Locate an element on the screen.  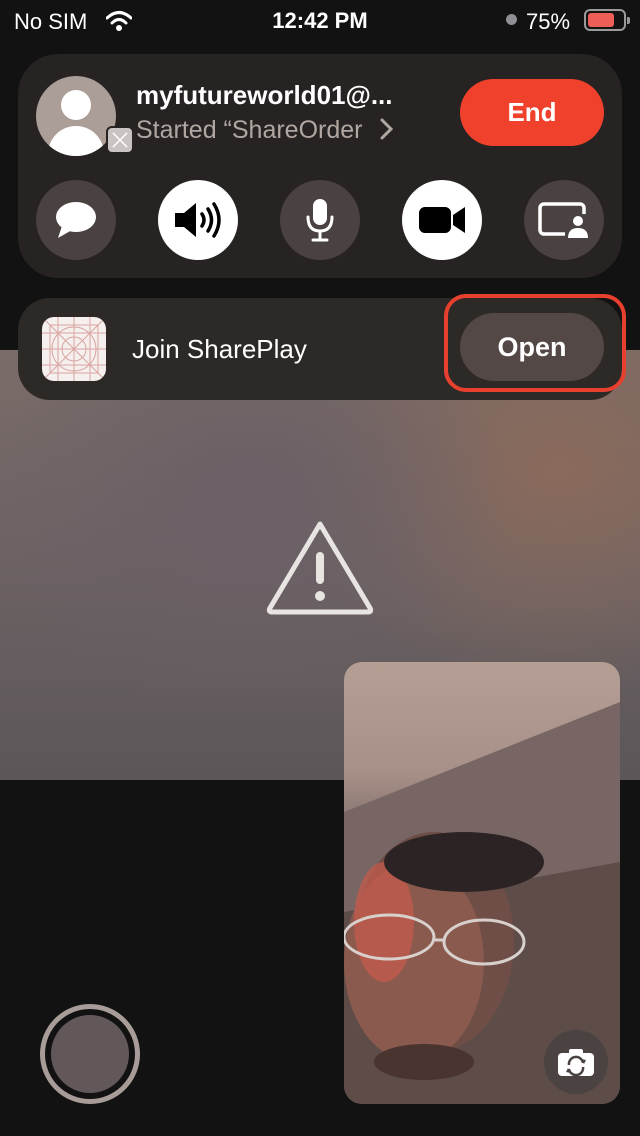
capture-photo-button is located at coordinates (90, 1054).